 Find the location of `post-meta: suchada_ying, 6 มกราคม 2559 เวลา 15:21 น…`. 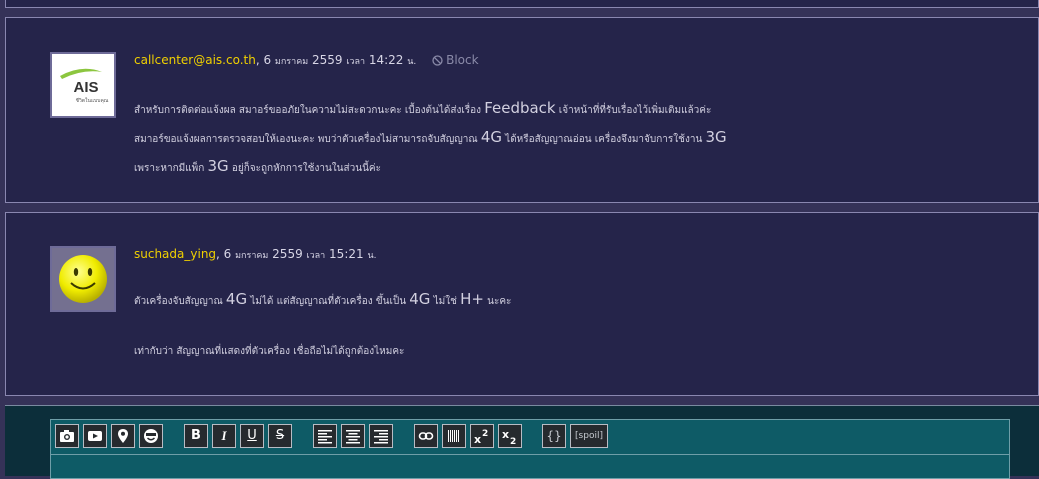

post-meta: suchada_ying, 6 มกราคม 2559 เวลา 15:21 น… is located at coordinates (255, 254).